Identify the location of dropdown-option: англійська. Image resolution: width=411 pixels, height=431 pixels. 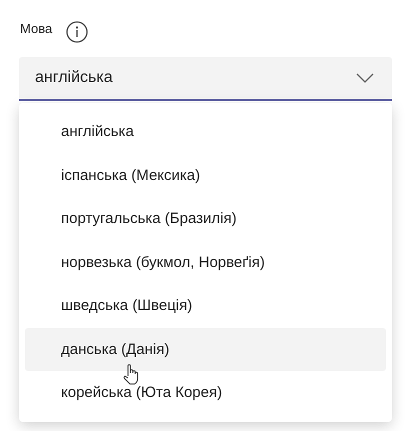
(205, 132).